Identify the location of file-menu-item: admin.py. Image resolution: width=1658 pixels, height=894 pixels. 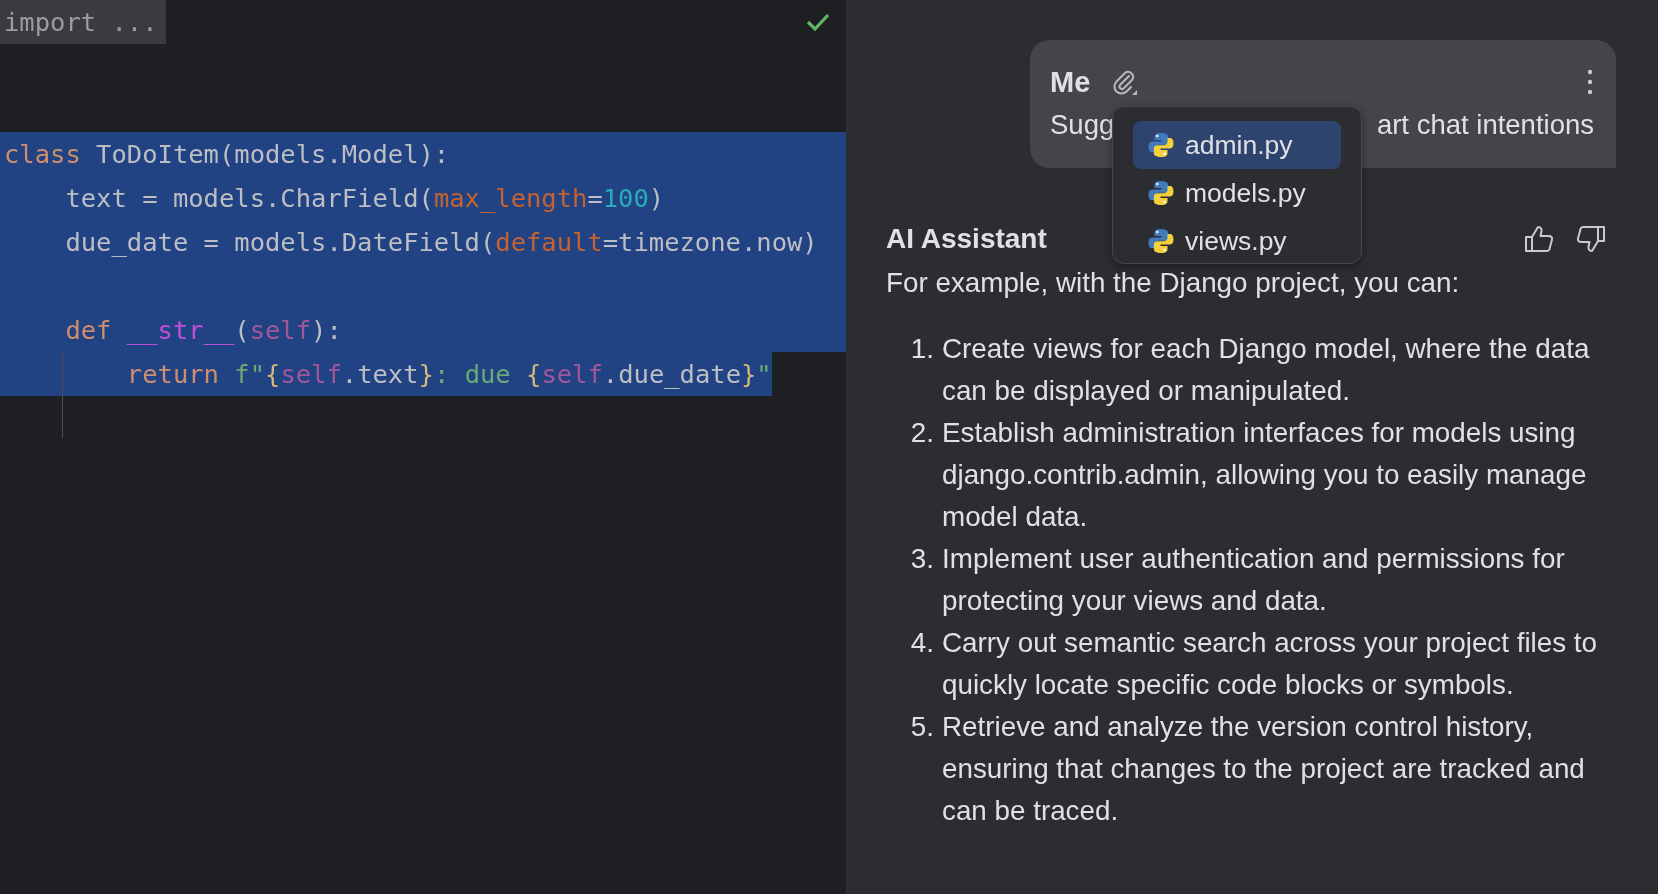
(1237, 145).